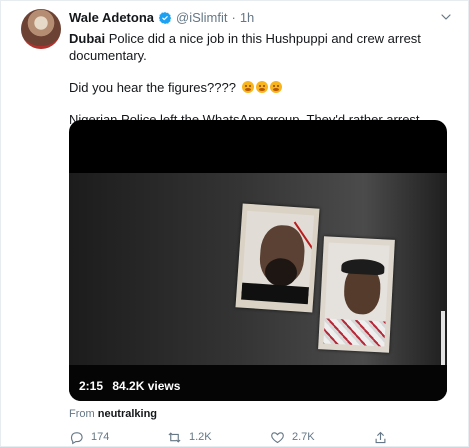 The width and height of the screenshot is (469, 447). I want to click on video-views: 84.2K views, so click(146, 386).